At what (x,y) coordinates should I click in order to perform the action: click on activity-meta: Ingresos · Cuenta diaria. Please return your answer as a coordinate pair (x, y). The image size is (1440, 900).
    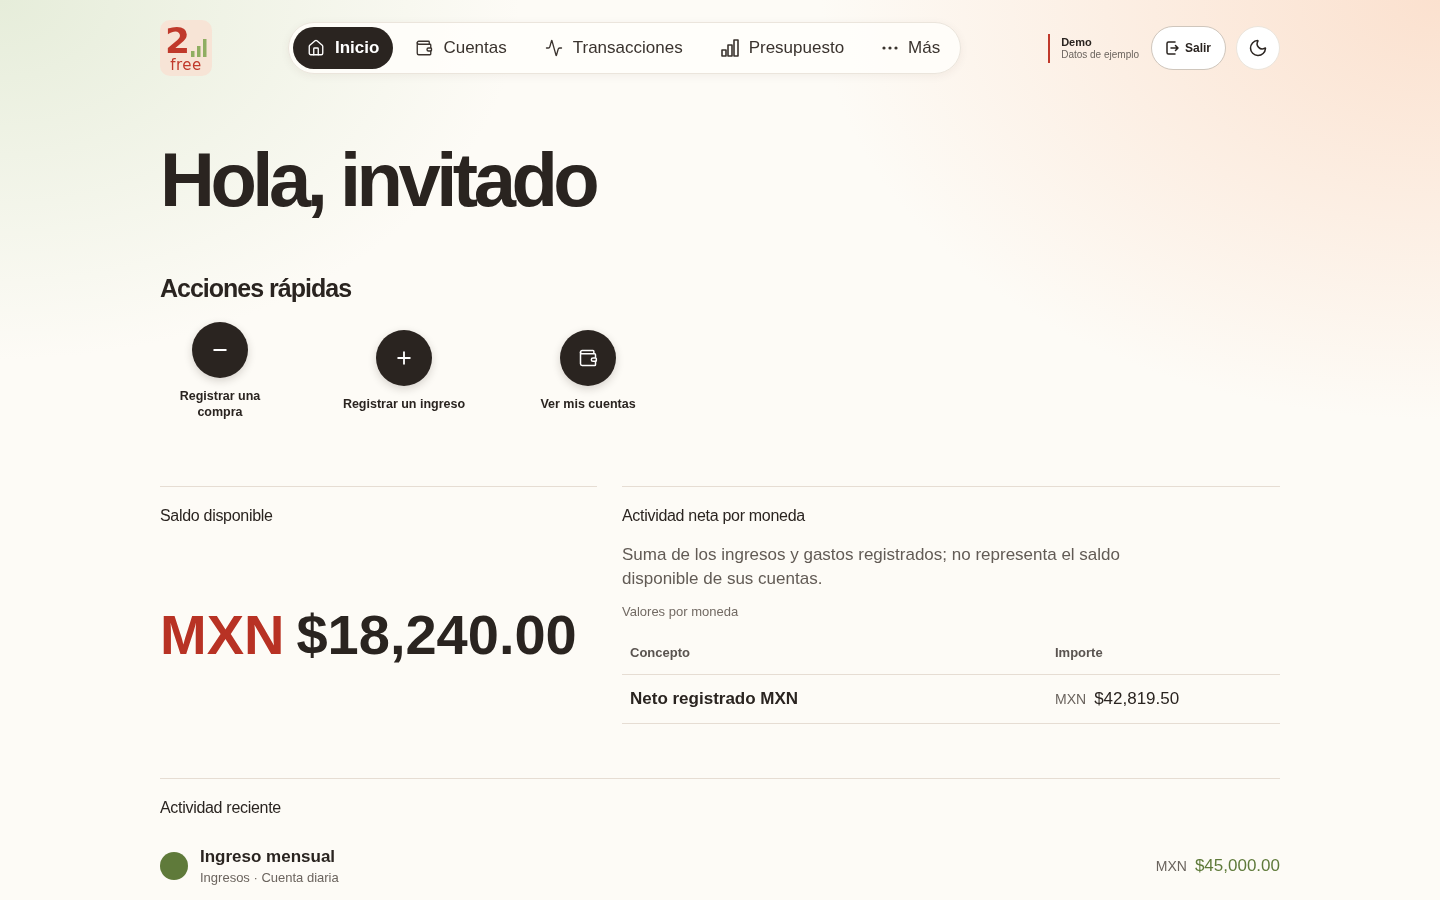
    Looking at the image, I should click on (269, 878).